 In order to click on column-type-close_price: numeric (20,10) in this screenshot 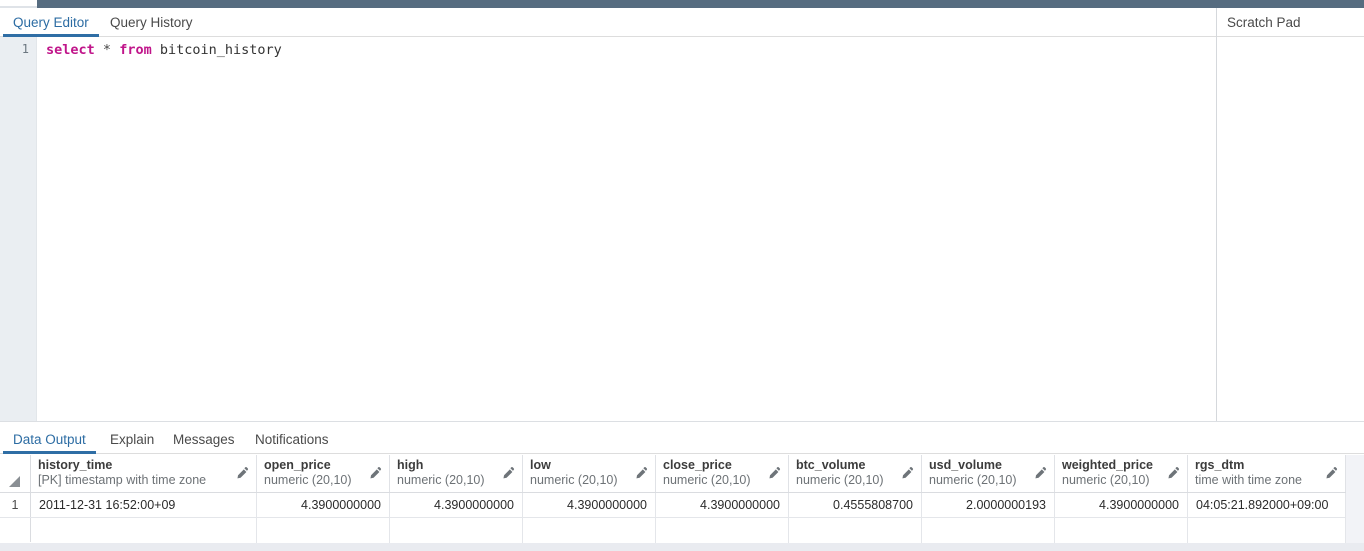, I will do `click(707, 480)`.